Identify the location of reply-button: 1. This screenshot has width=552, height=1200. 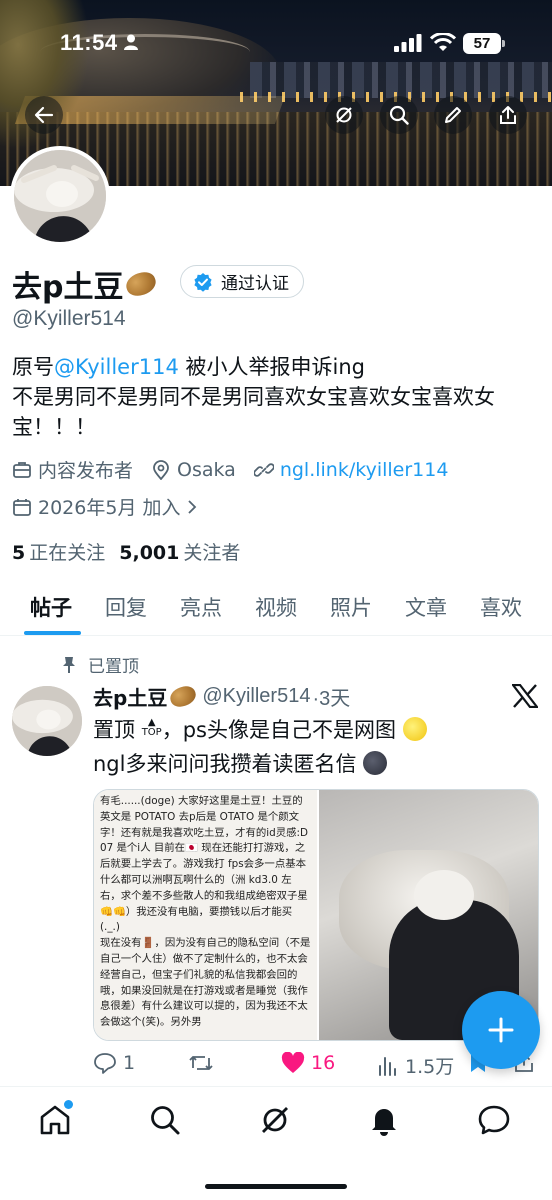
(114, 1063).